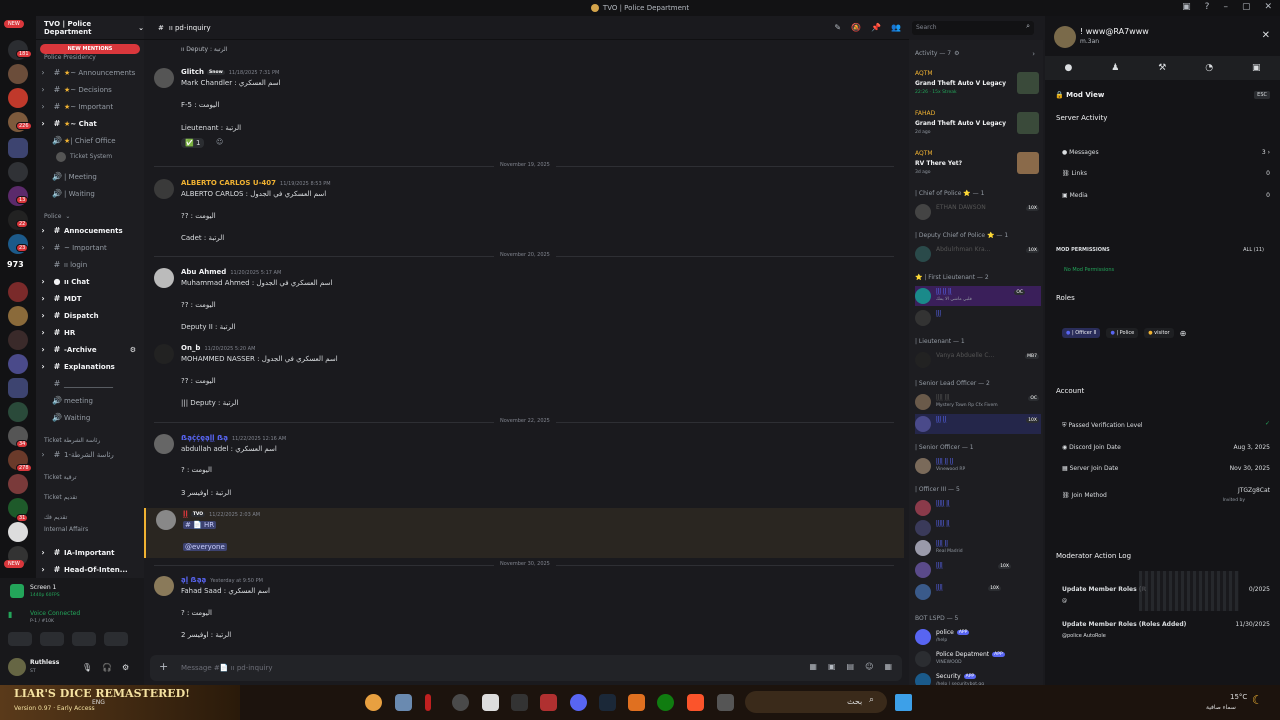  What do you see at coordinates (20, 639) in the screenshot?
I see `camera-button` at bounding box center [20, 639].